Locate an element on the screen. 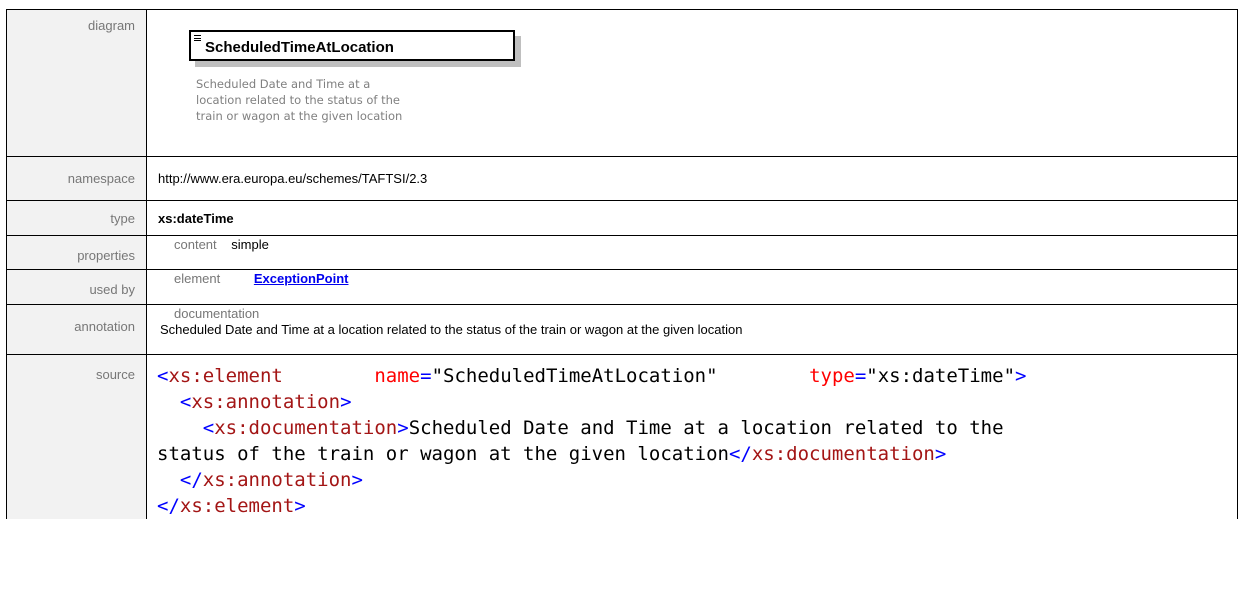 This screenshot has width=1242, height=601. source-label: source is located at coordinates (76, 436).